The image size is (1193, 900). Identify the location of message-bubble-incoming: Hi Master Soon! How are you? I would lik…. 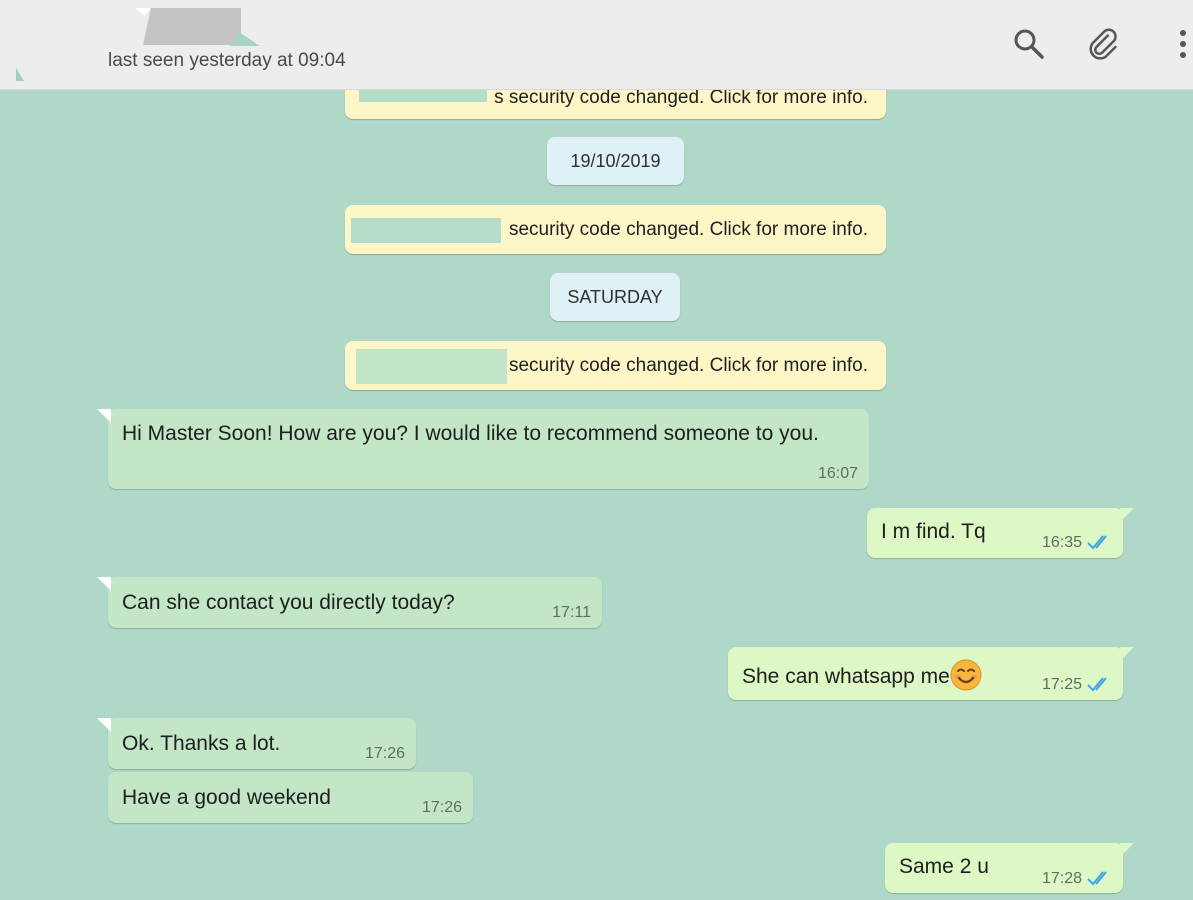
(483, 449).